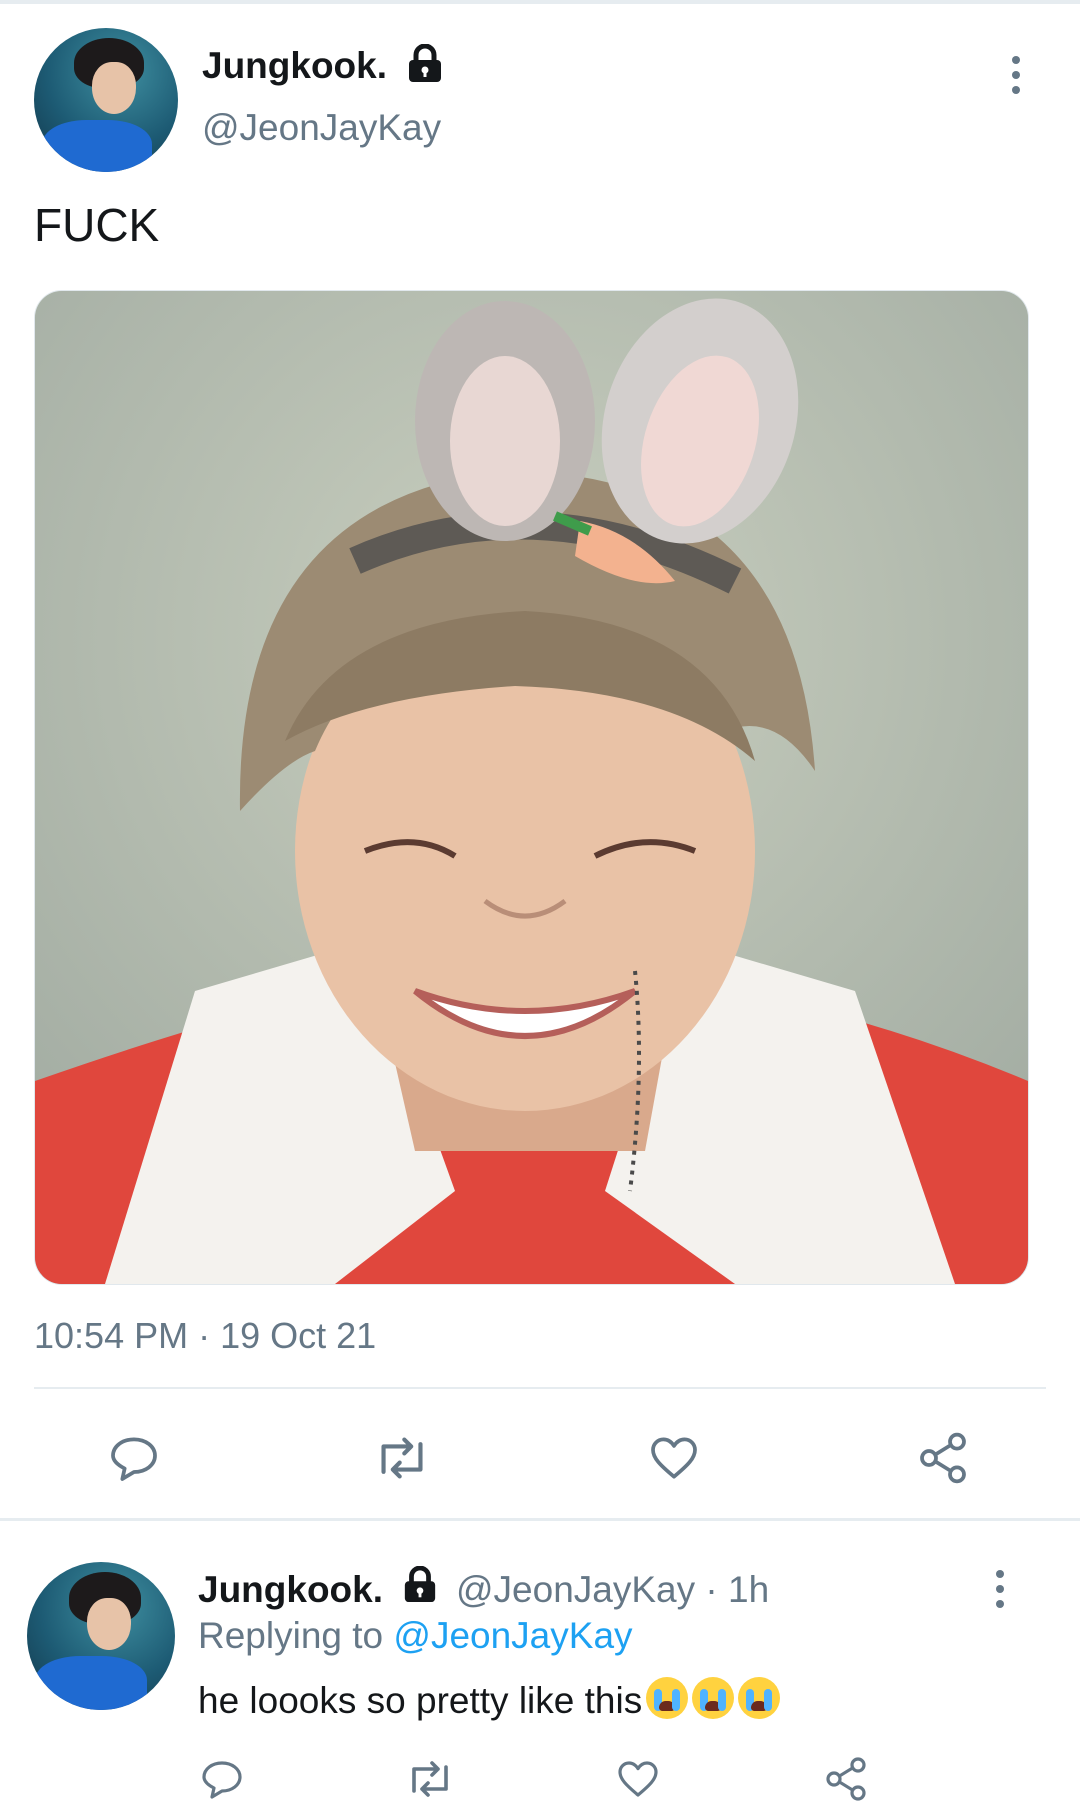 The height and width of the screenshot is (1806, 1080). I want to click on reply-handle-time: @JeonJayKay · 1h, so click(612, 1590).